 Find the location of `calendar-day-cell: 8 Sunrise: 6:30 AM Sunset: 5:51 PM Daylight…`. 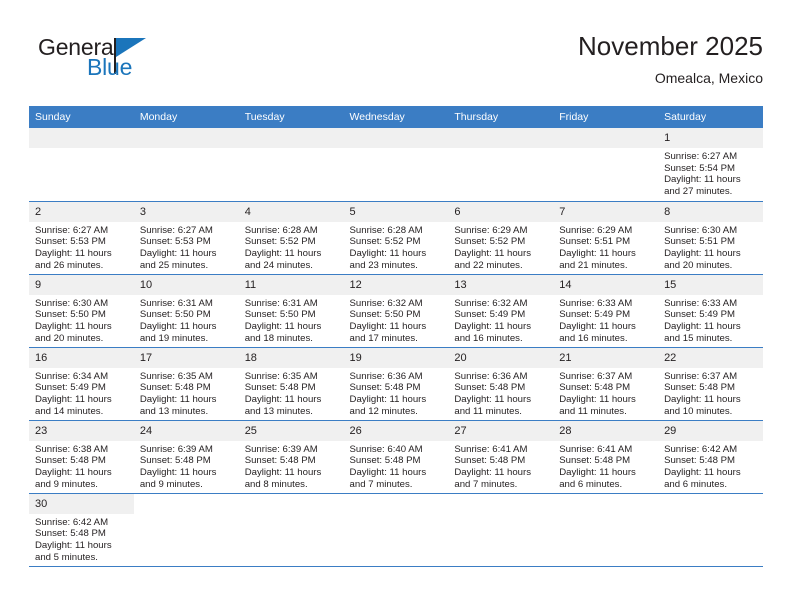

calendar-day-cell: 8 Sunrise: 6:30 AM Sunset: 5:51 PM Daylight… is located at coordinates (710, 238).